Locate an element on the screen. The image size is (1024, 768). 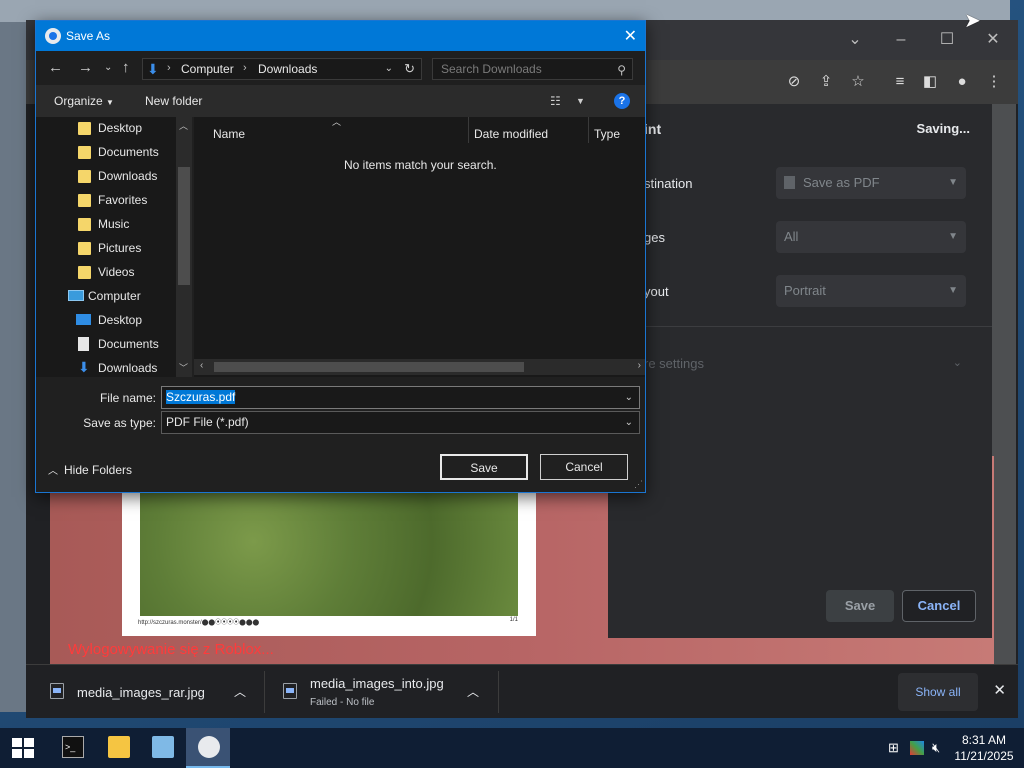
cancel-button: Cancel is located at coordinates (584, 467).